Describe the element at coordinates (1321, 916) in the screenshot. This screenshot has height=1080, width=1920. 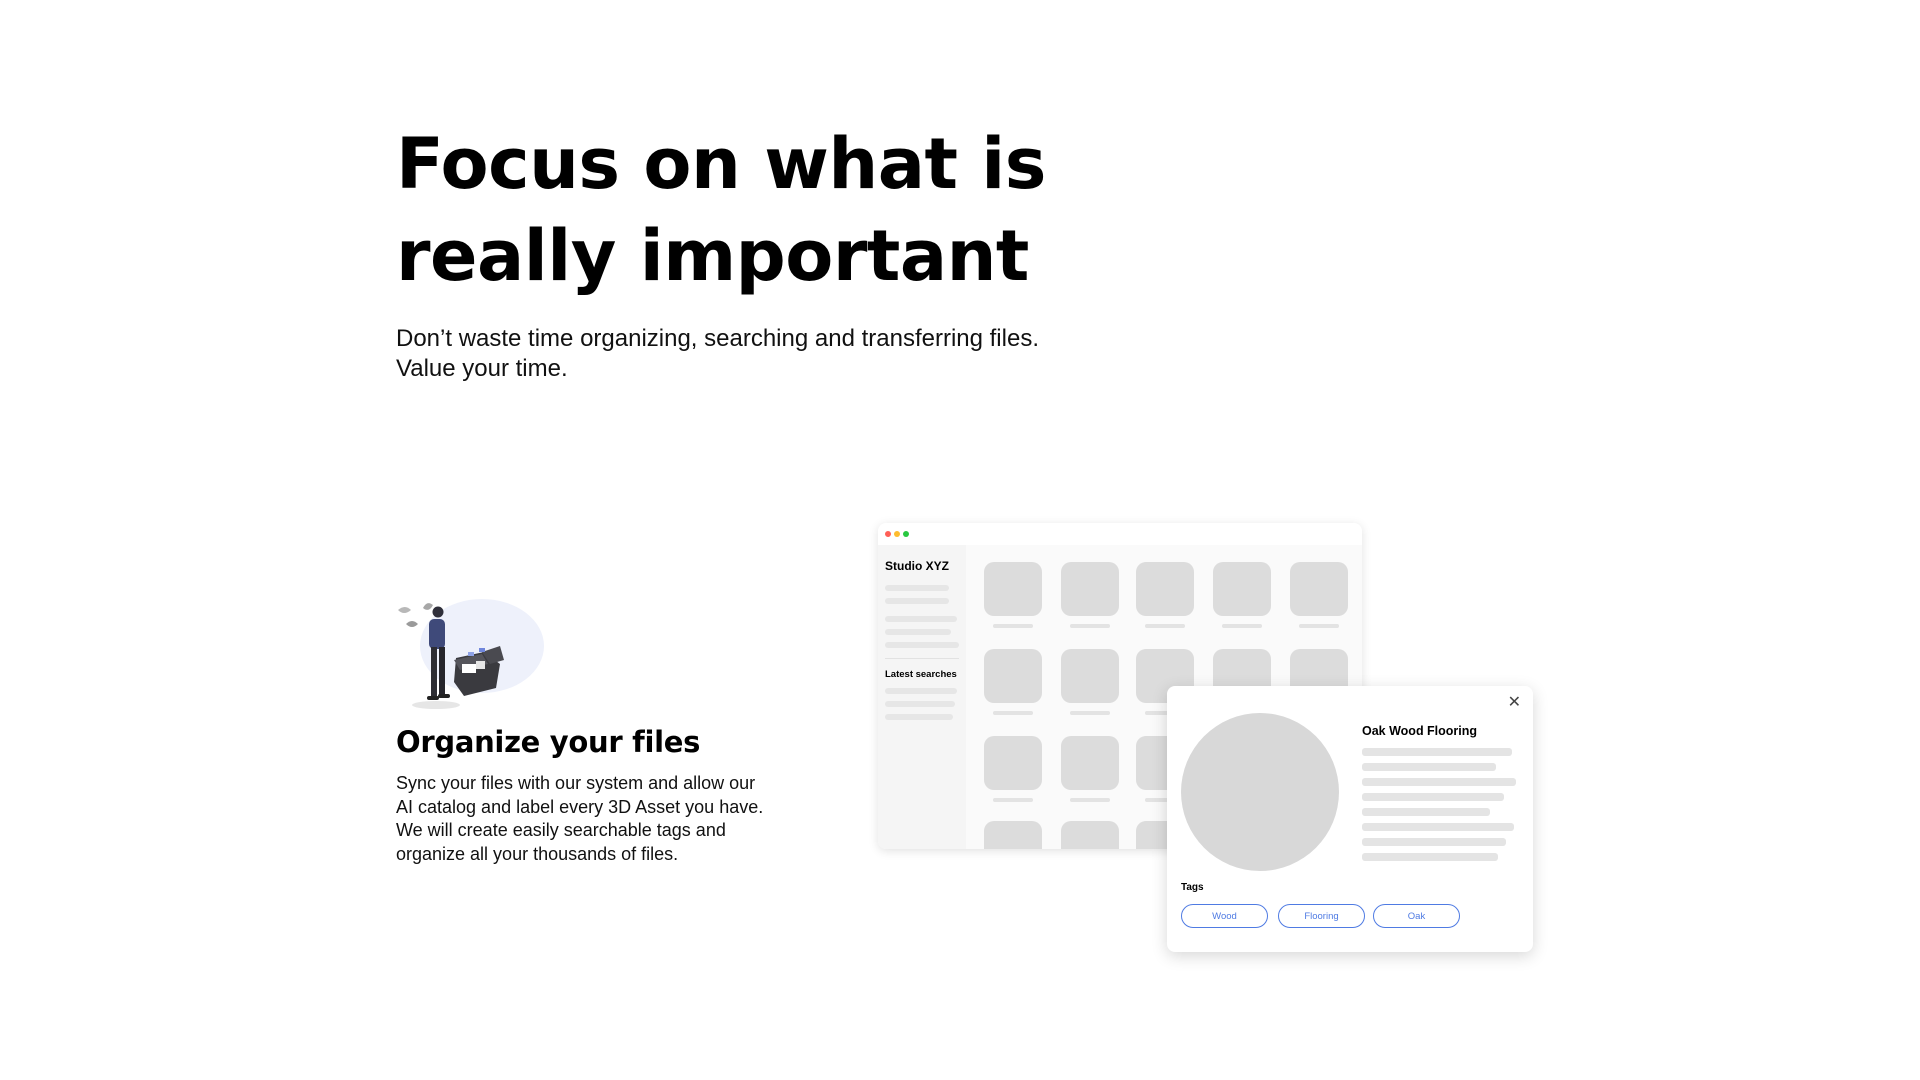
I see `tag-flooring: Flooring` at that location.